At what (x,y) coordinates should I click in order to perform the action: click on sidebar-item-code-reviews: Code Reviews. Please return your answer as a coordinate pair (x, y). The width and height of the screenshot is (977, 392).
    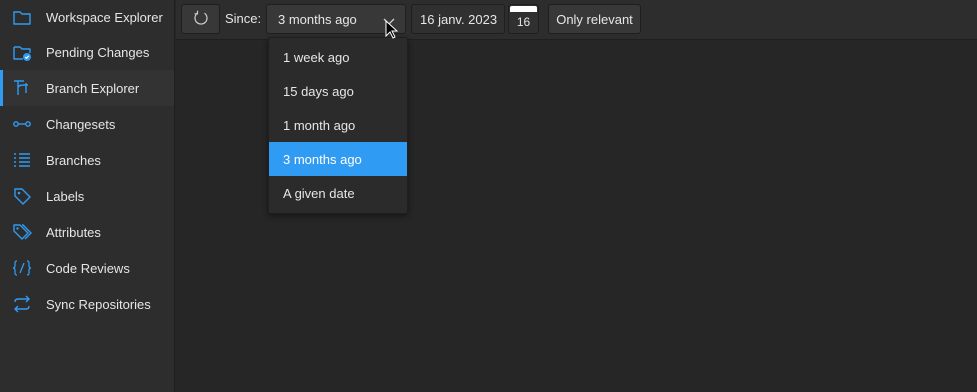
    Looking at the image, I should click on (87, 268).